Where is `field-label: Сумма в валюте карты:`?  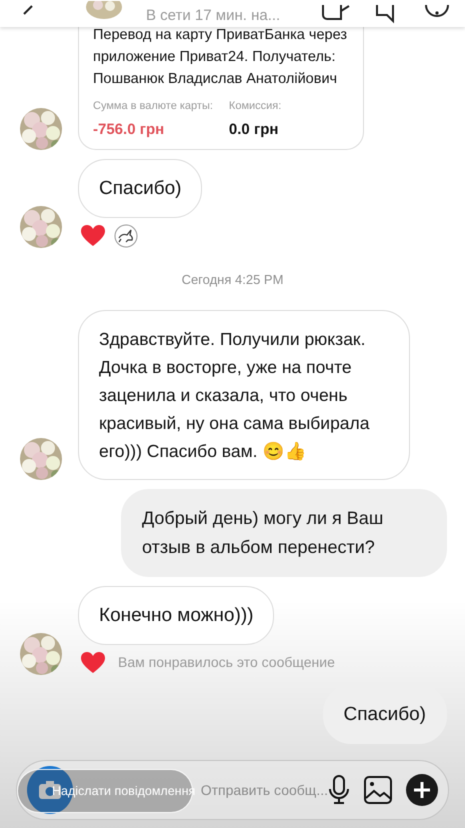 field-label: Сумма в валюте карты: is located at coordinates (153, 106).